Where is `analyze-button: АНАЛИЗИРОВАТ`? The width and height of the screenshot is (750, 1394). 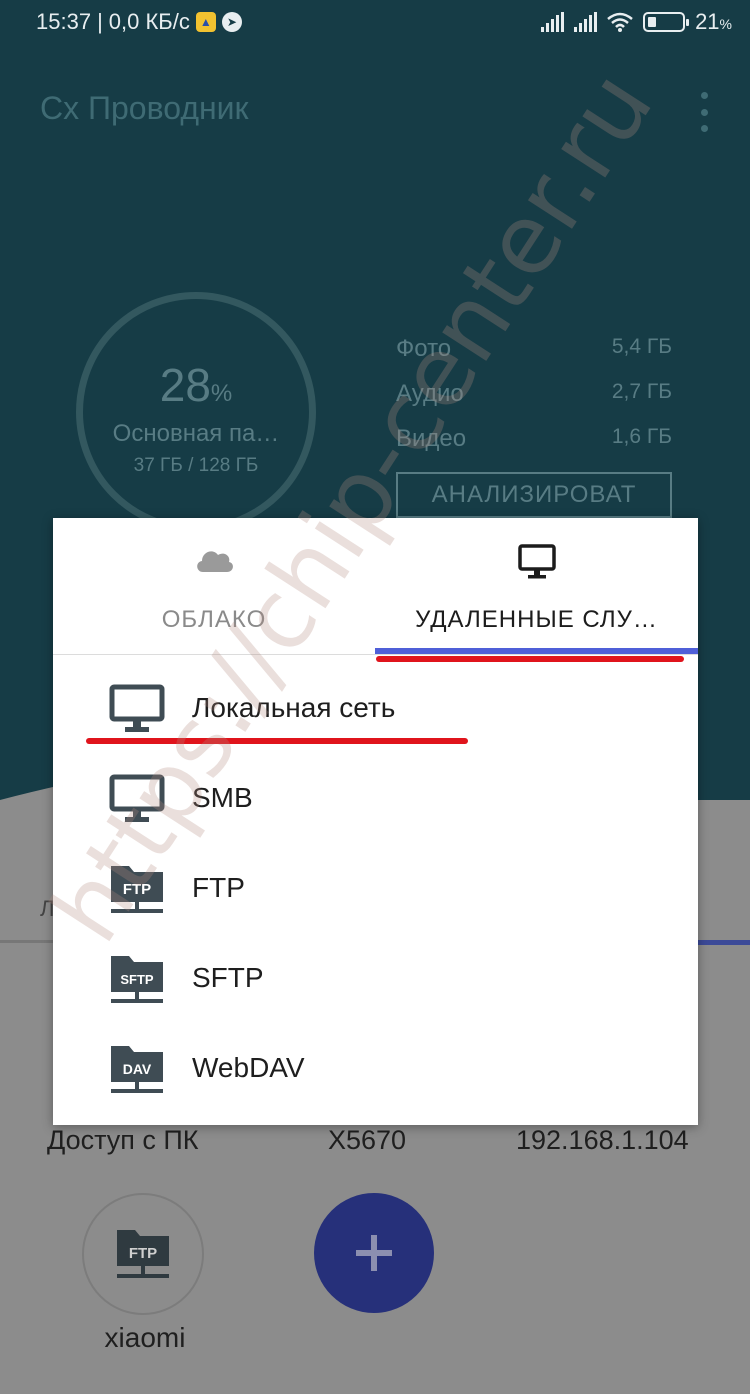 analyze-button: АНАЛИЗИРОВАТ is located at coordinates (534, 495).